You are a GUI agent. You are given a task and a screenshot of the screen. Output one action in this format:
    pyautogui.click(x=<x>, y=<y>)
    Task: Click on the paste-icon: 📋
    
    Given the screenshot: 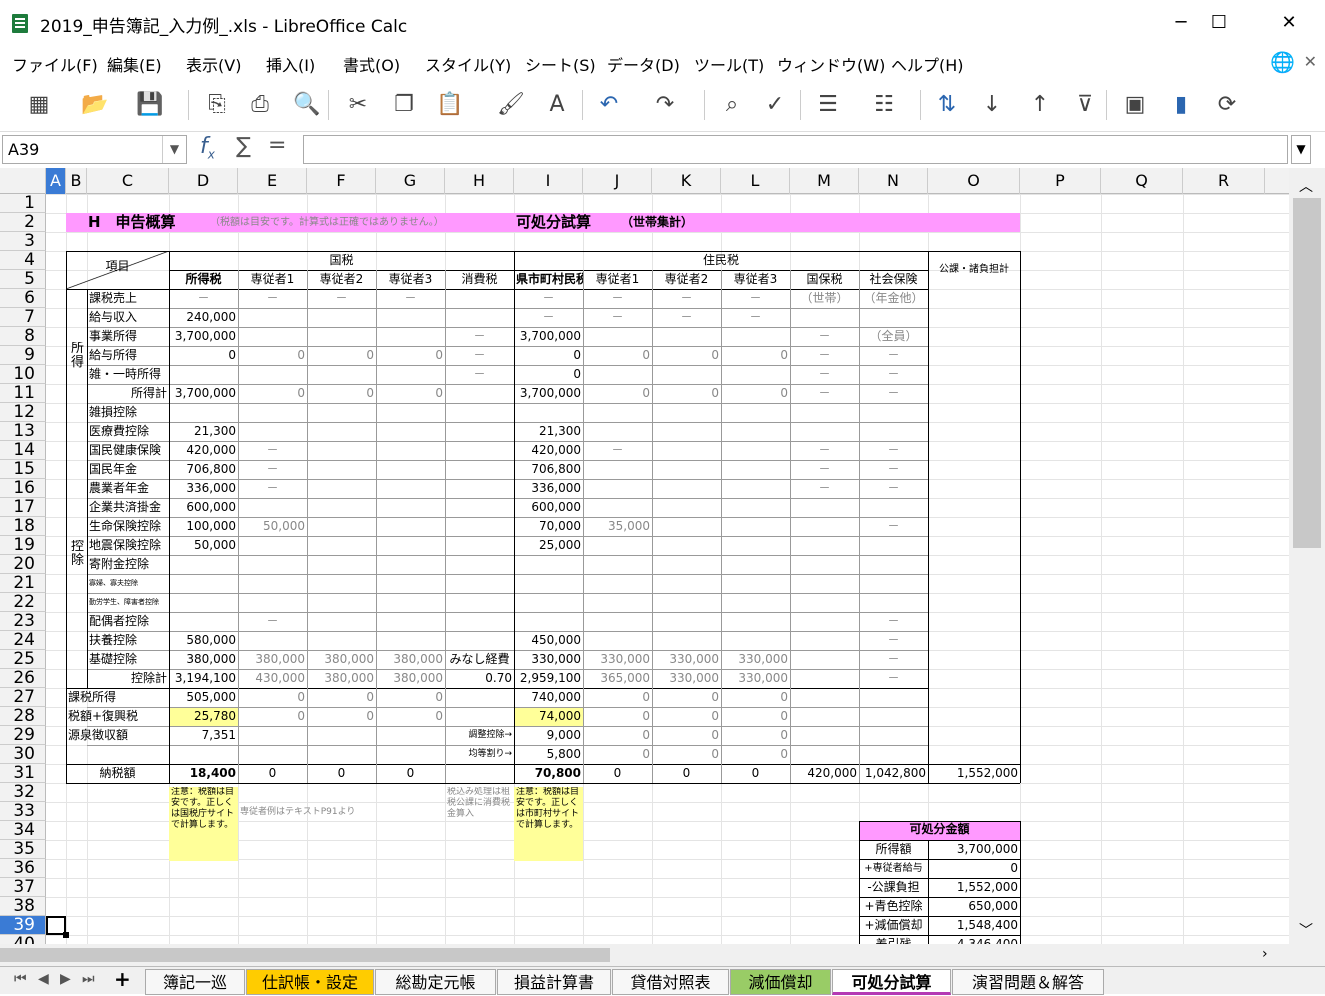 What is the action you would take?
    pyautogui.click(x=450, y=105)
    